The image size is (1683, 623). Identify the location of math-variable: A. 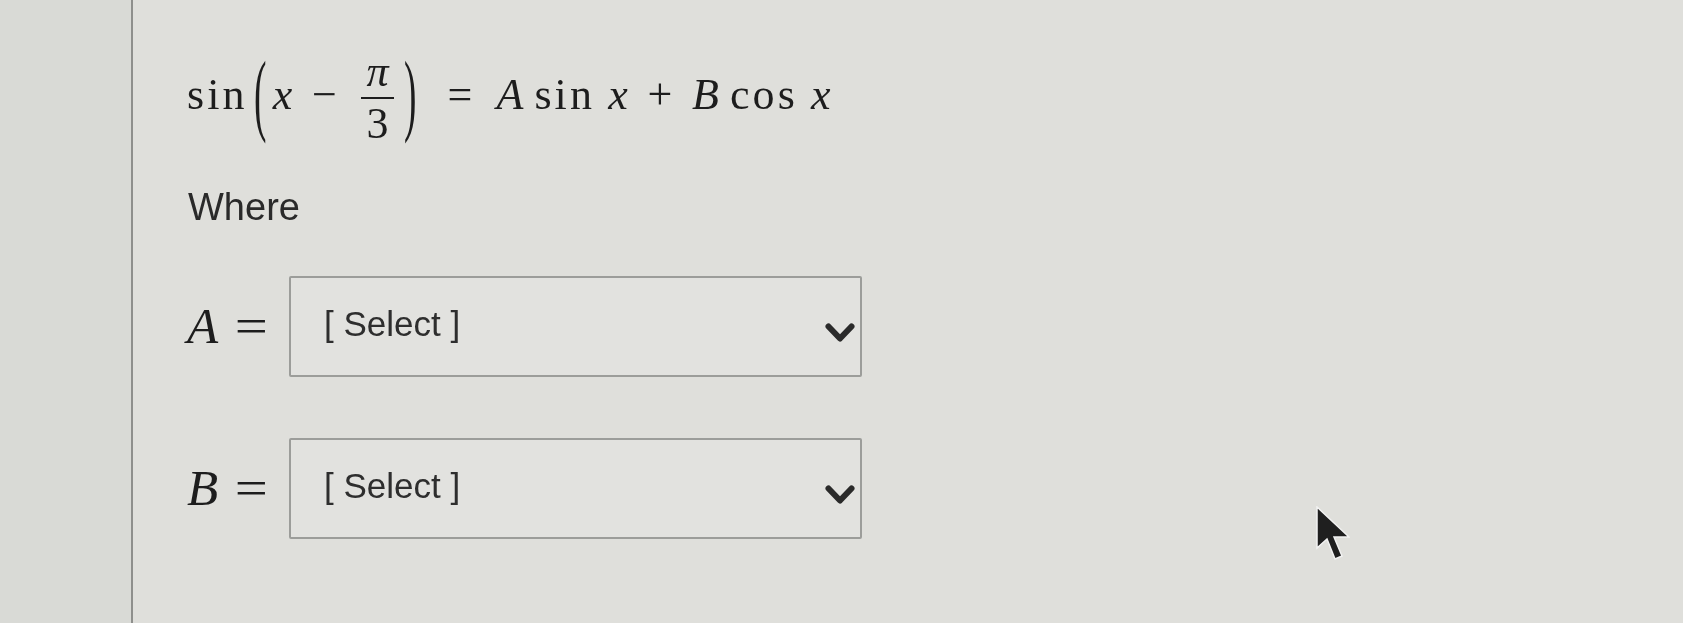
(510, 95).